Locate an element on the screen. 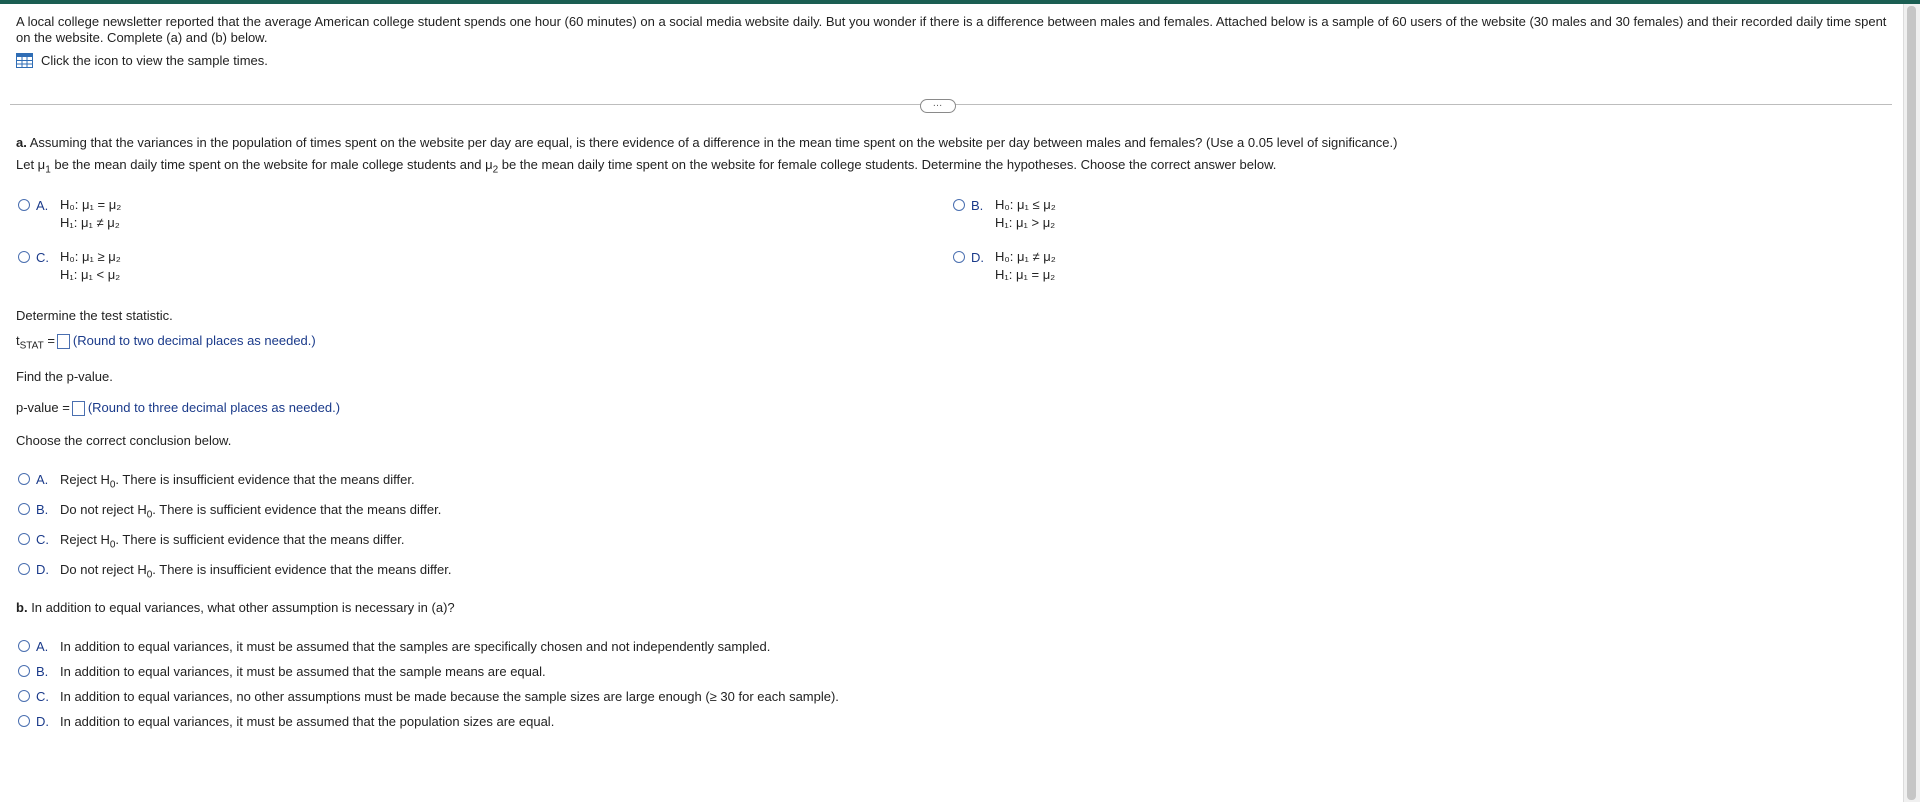 This screenshot has width=1920, height=802. data-table-link: Click the icon to view the sample times. is located at coordinates (956, 60).